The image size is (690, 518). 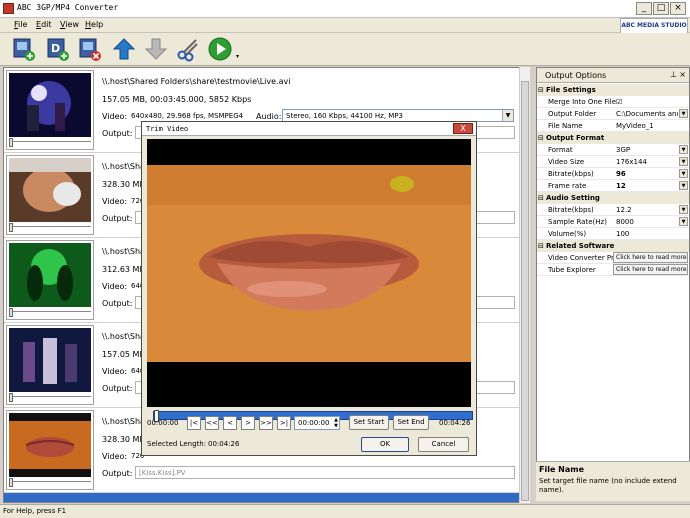 I want to click on convert-dropdown-icon: ▾, so click(x=237, y=56).